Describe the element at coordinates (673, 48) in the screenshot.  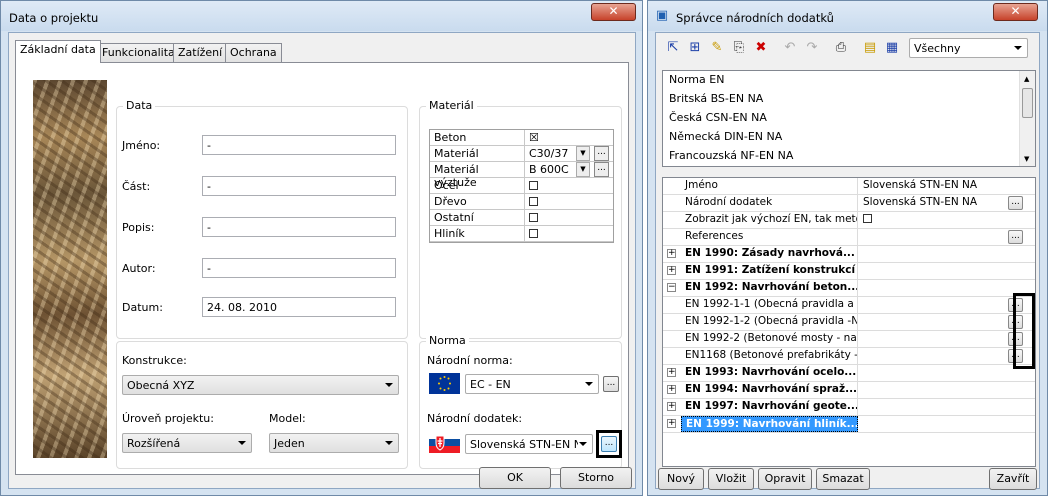
I see `import-icon: ⇱` at that location.